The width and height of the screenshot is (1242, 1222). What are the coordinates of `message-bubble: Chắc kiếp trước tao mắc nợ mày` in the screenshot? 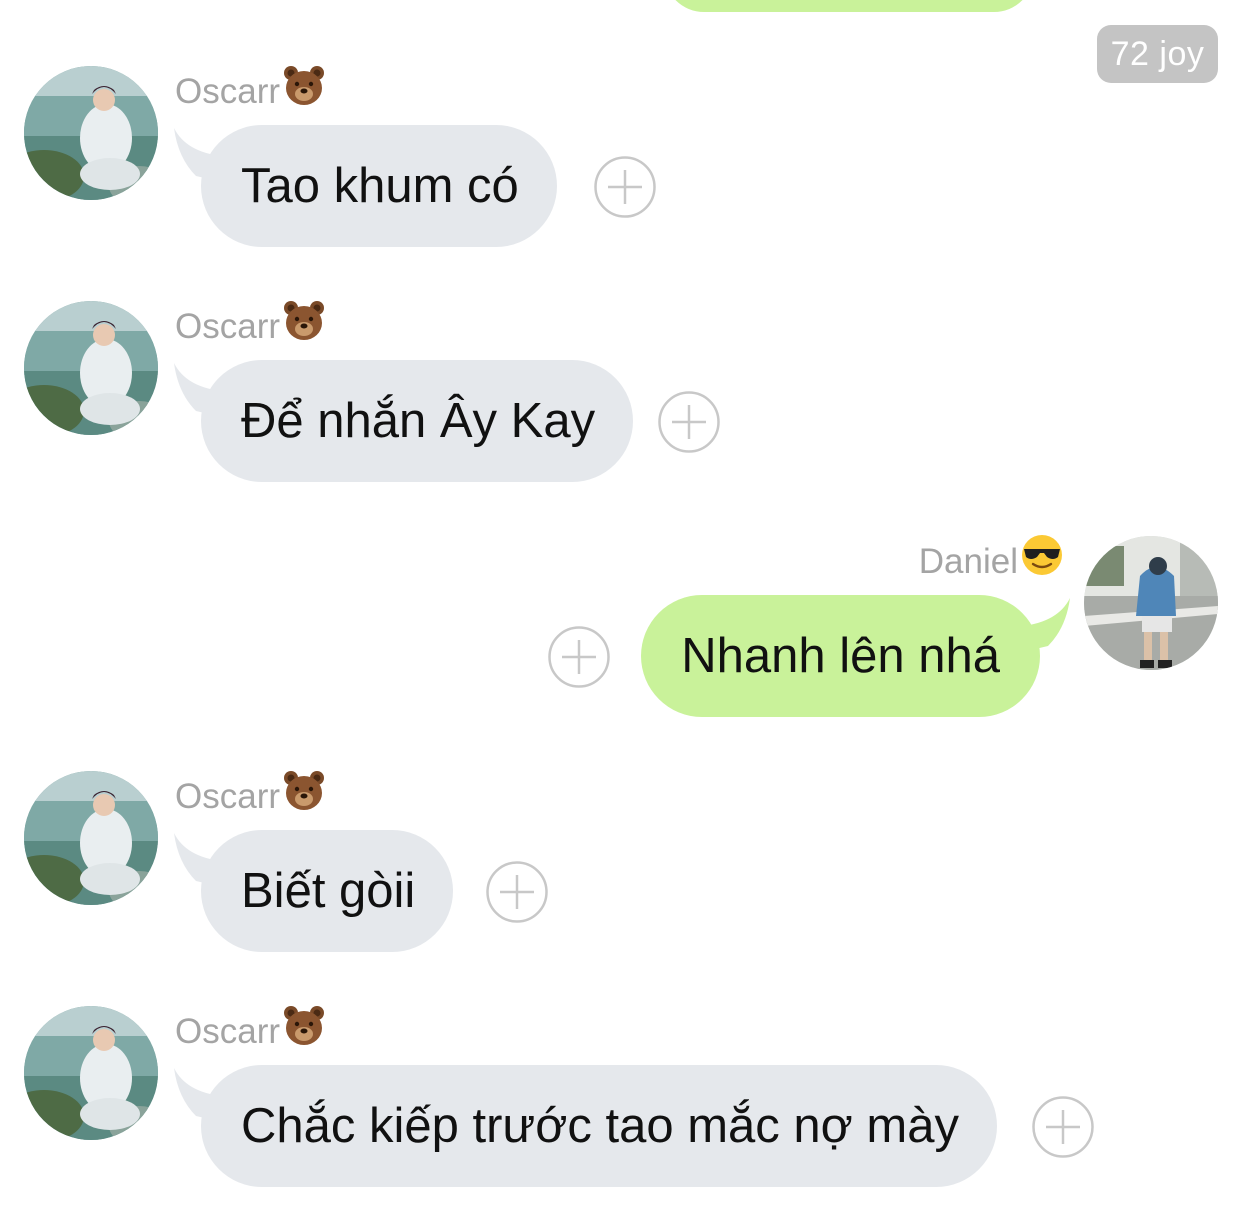 It's located at (599, 1126).